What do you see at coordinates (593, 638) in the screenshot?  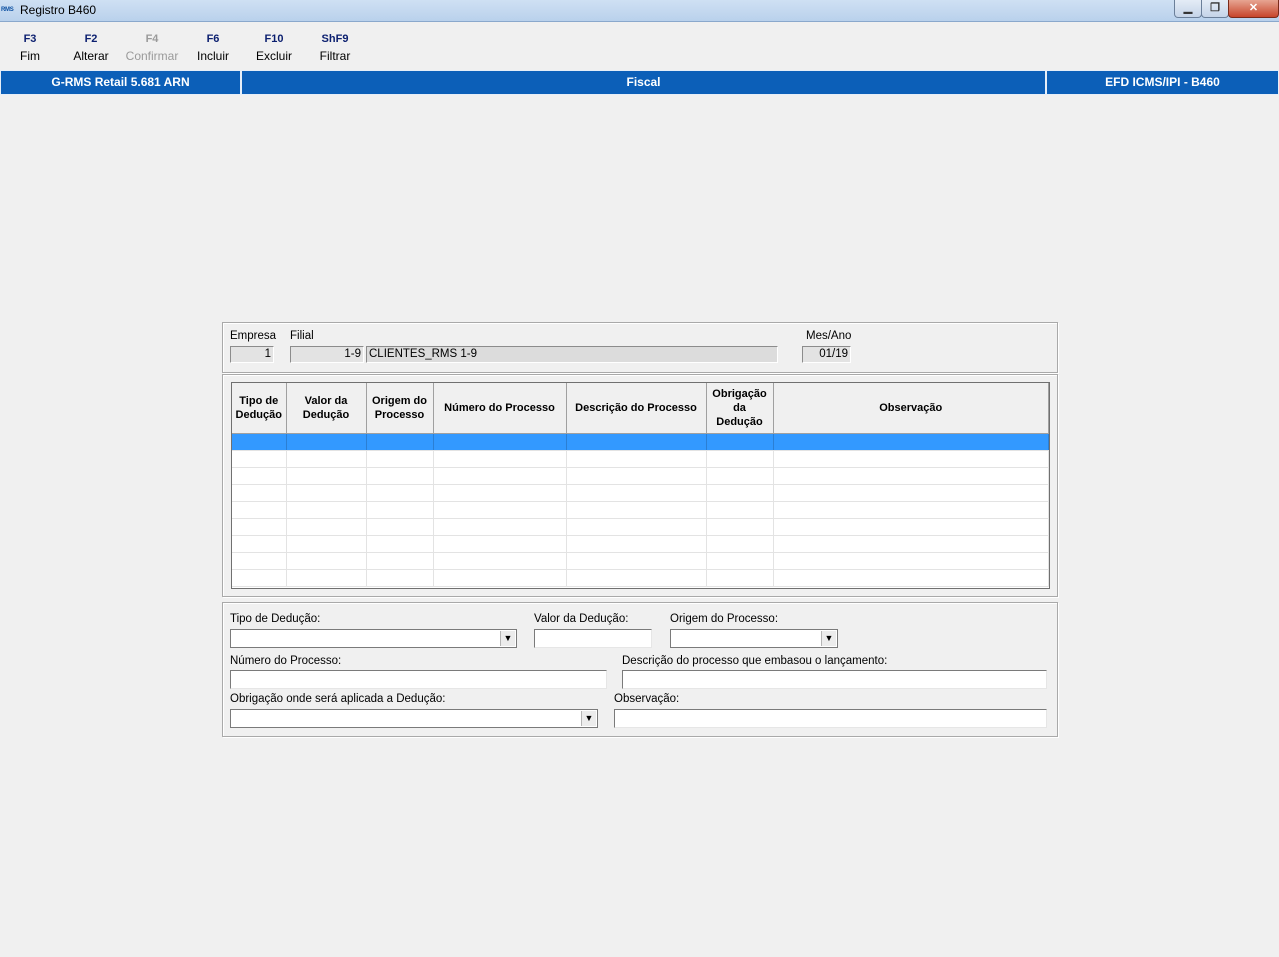 I see `valor-deducao-input` at bounding box center [593, 638].